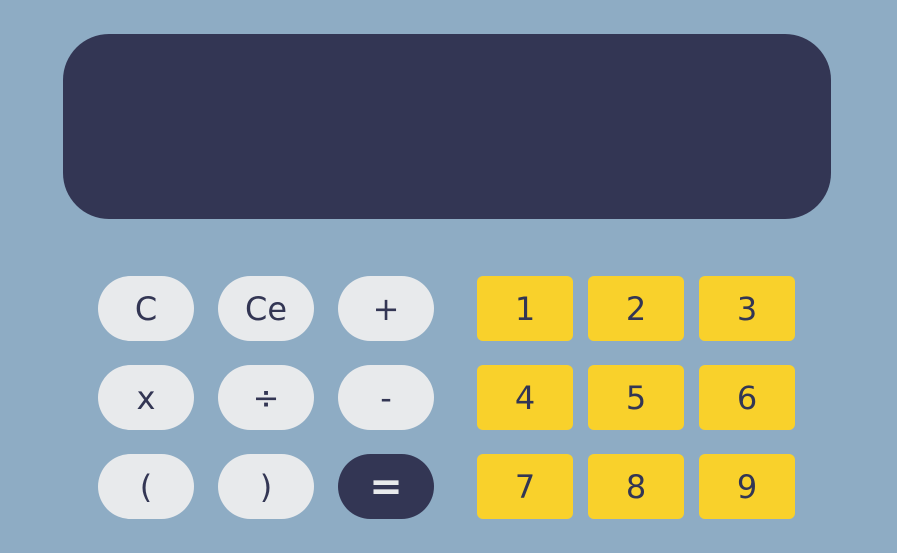  I want to click on subtract-button: -, so click(386, 397).